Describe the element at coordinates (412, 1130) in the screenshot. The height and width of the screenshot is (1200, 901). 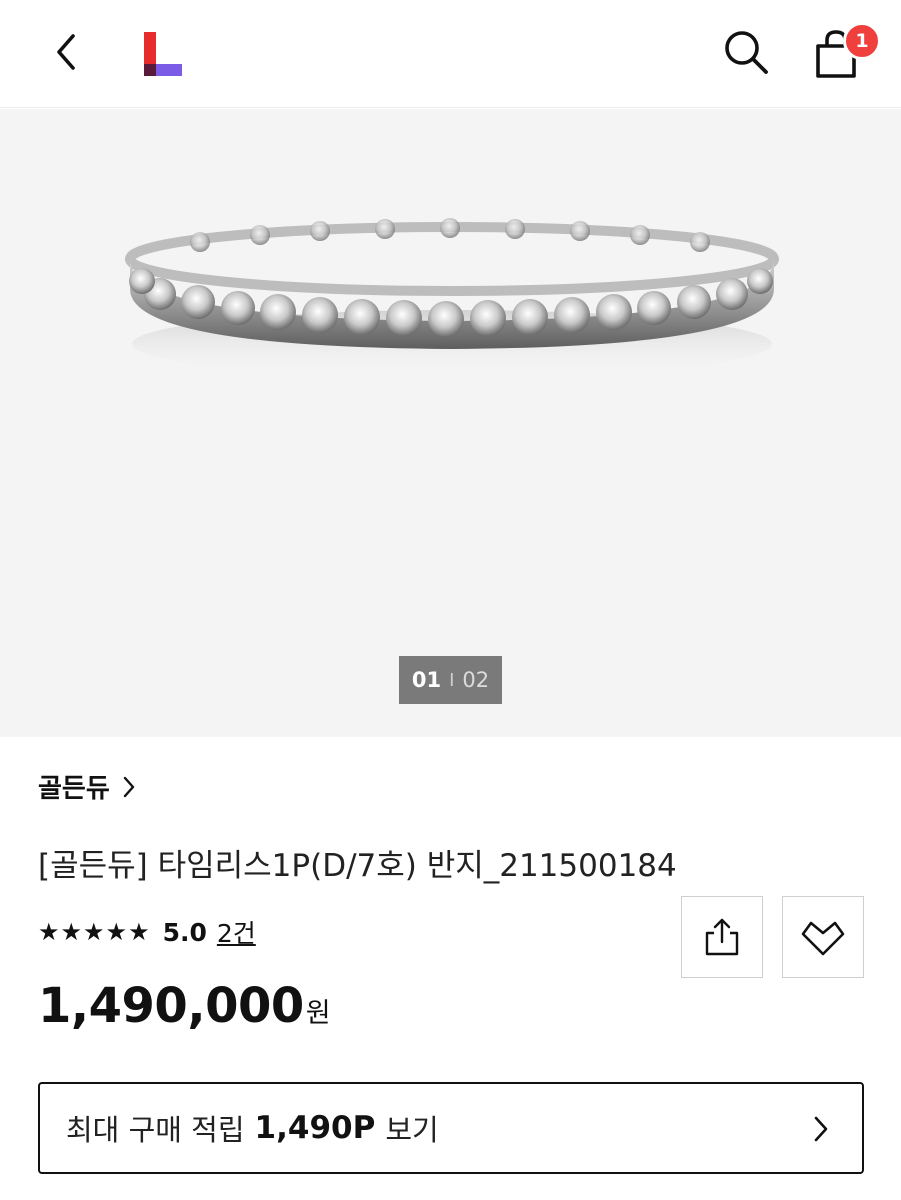
I see `points-suffix: 보기` at that location.